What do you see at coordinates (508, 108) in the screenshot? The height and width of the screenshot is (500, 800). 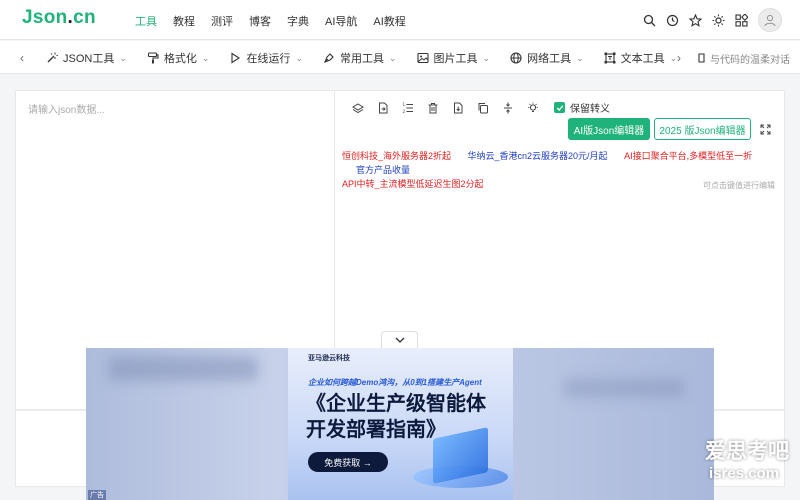 I see `compress-icon` at bounding box center [508, 108].